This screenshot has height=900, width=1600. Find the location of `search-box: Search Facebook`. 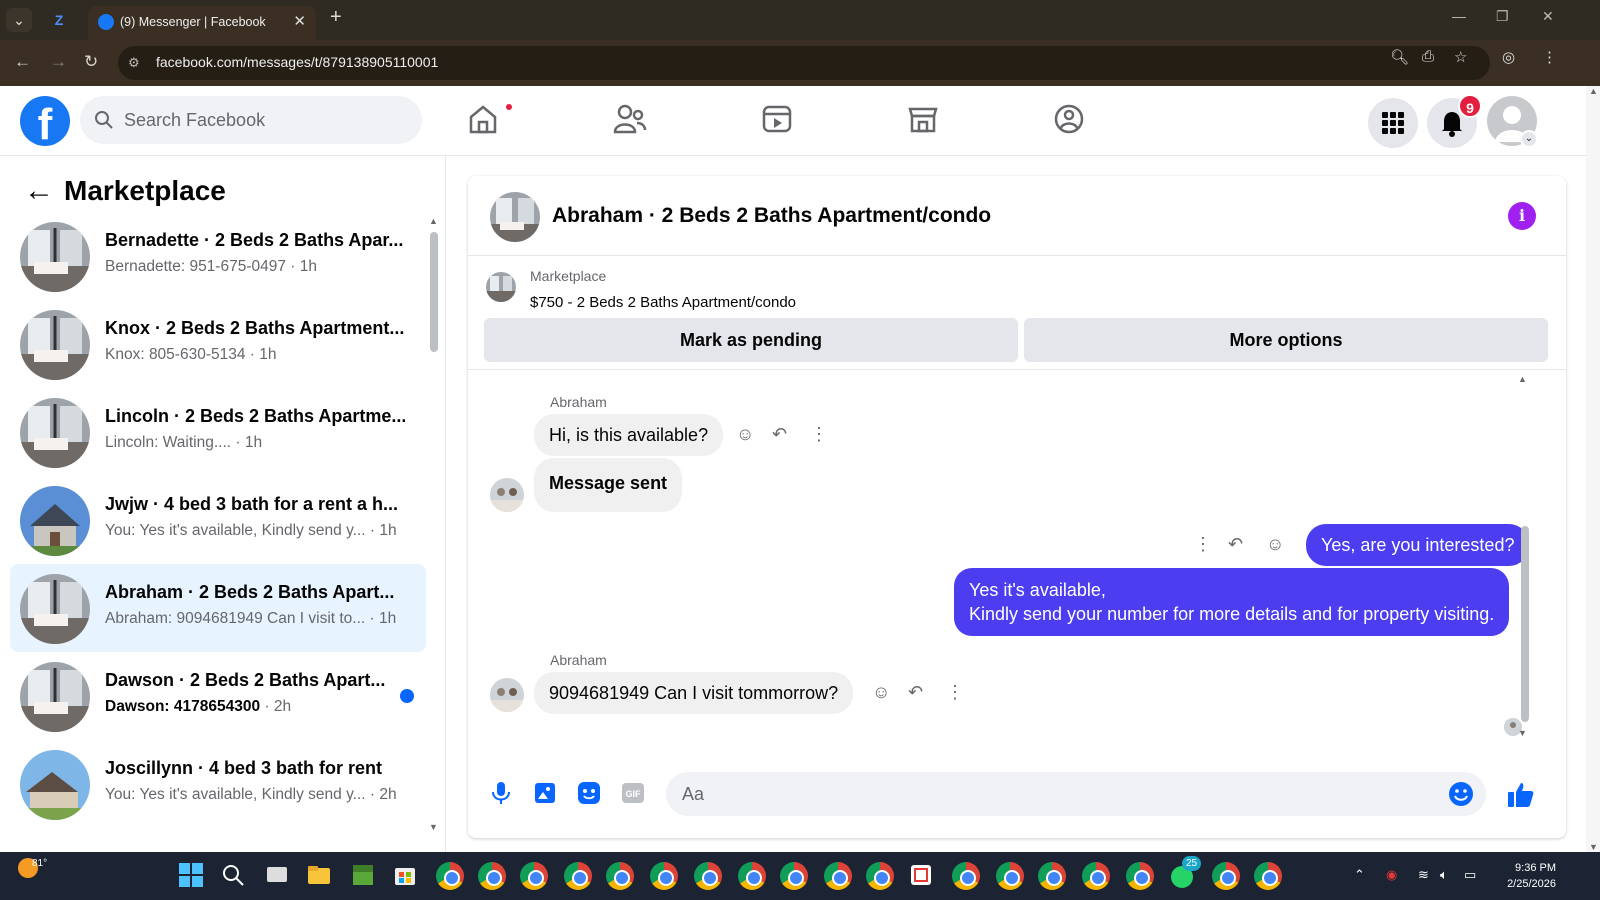

search-box: Search Facebook is located at coordinates (251, 120).